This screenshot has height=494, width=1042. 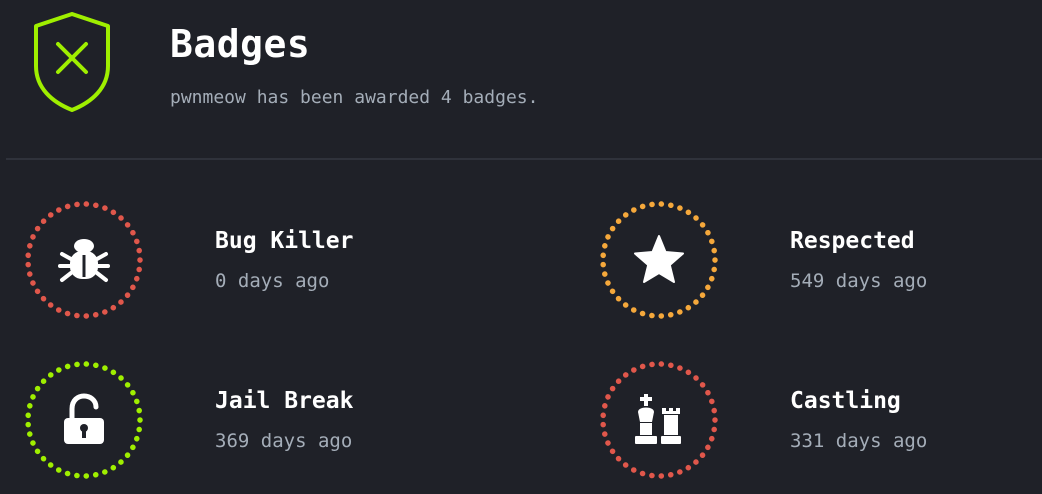 I want to click on badge-castling: Castling 331 days ago, so click(x=820, y=425).